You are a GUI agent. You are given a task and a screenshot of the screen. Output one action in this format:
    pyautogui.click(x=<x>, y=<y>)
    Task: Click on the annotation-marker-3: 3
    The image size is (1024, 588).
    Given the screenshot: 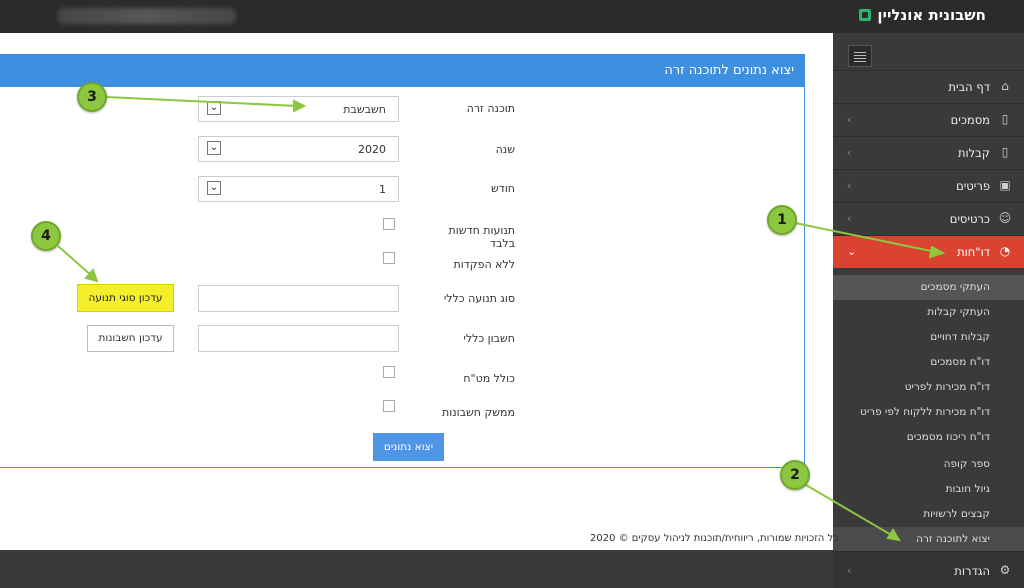 What is the action you would take?
    pyautogui.click(x=92, y=97)
    